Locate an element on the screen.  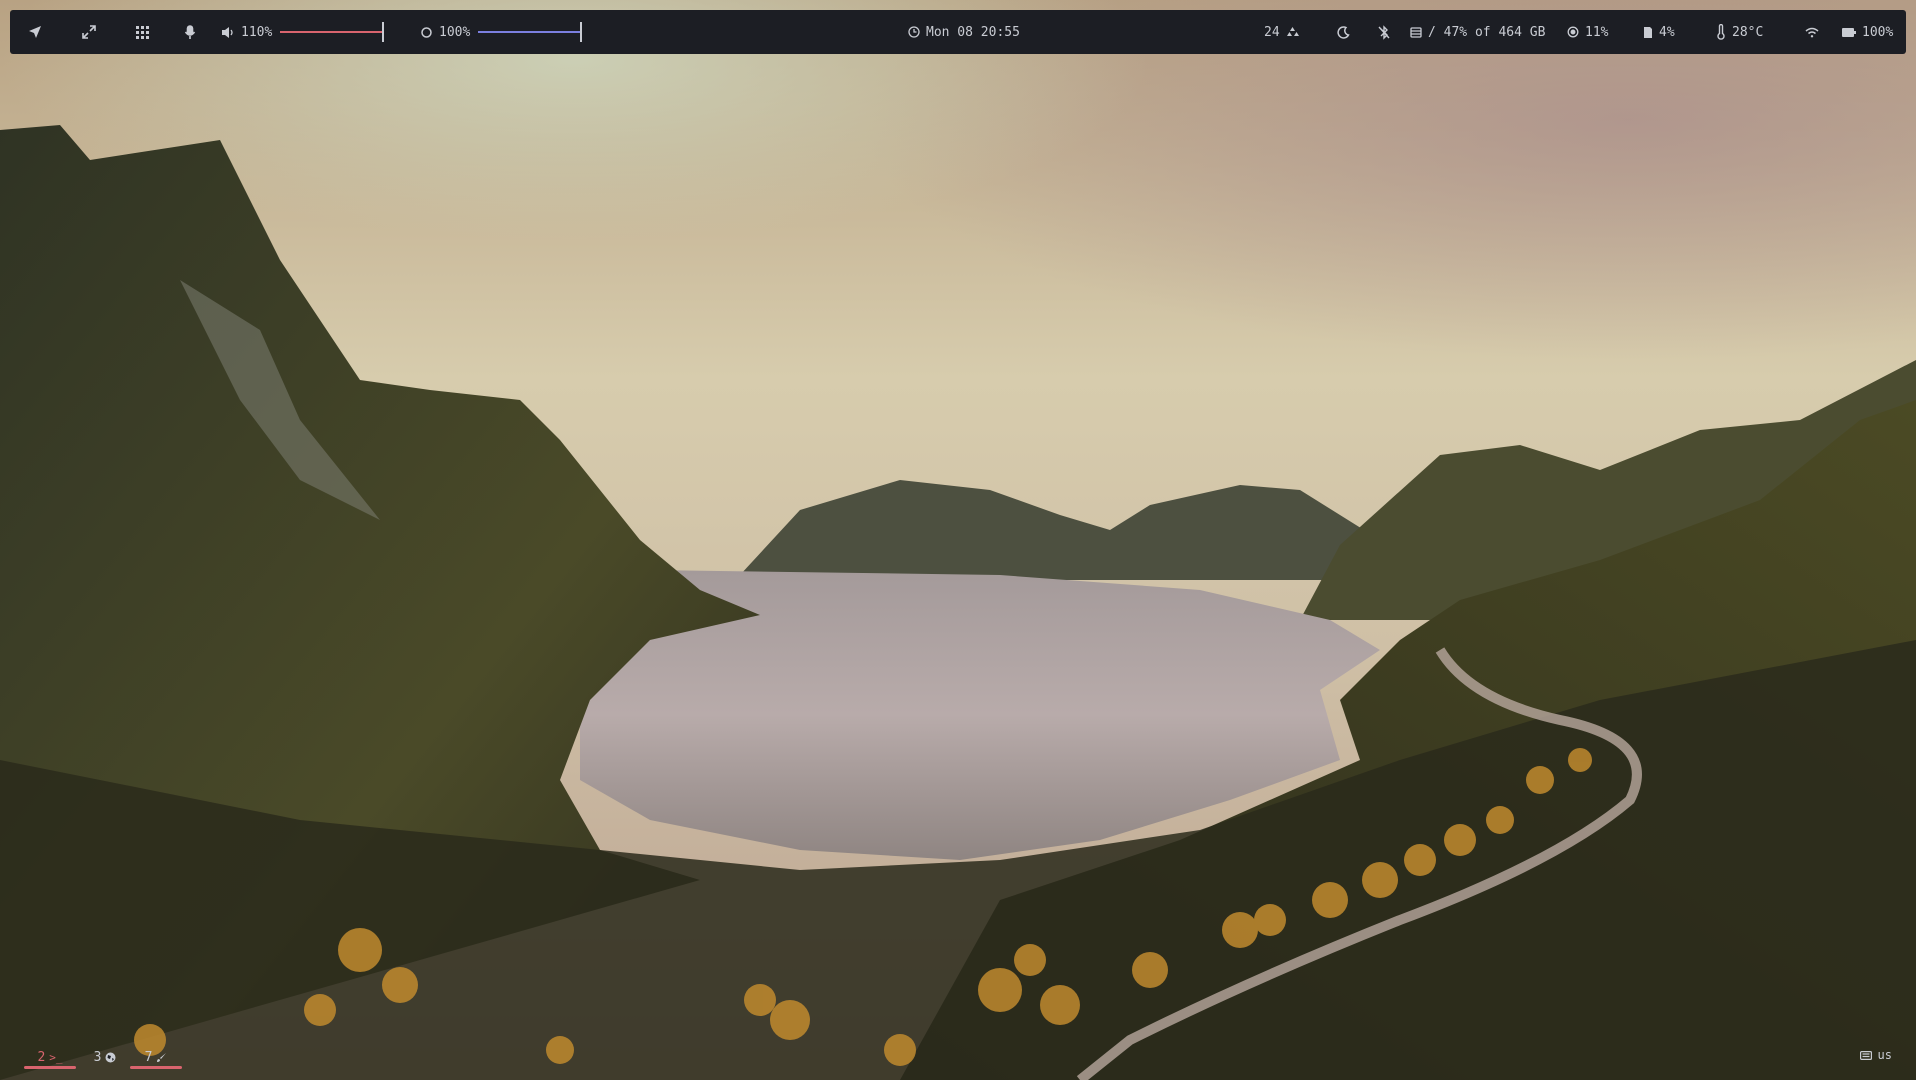
memory-usage: 4% is located at coordinates (1659, 32).